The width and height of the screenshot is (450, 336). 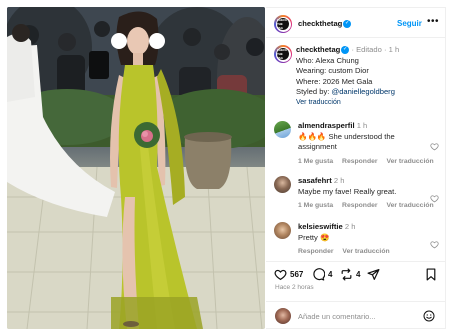 I want to click on repost-button: 4, so click(x=350, y=274).